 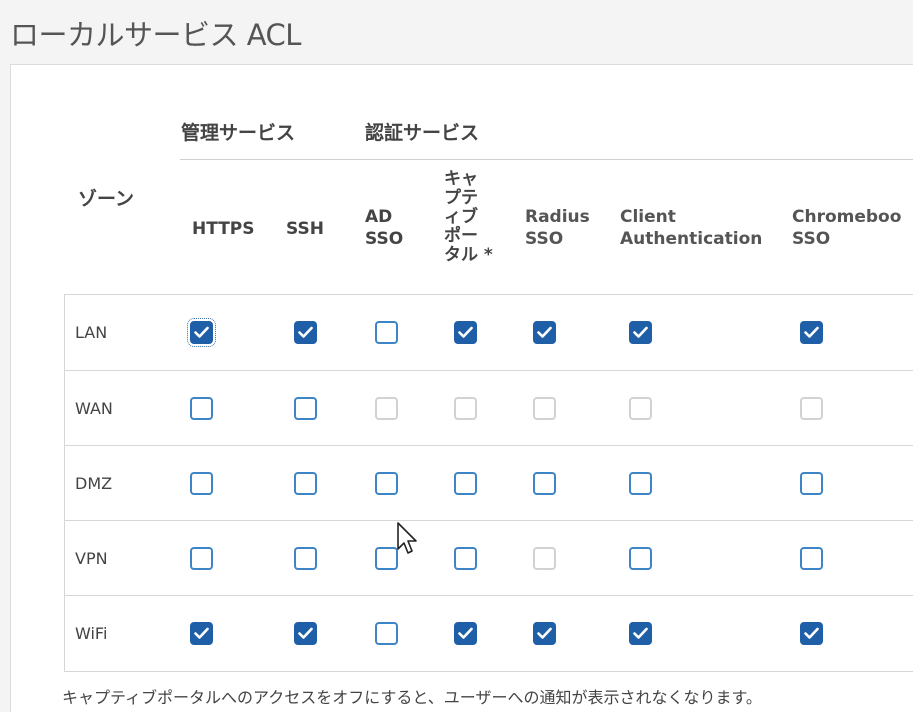 What do you see at coordinates (91, 332) in the screenshot?
I see `zone-label: LAN` at bounding box center [91, 332].